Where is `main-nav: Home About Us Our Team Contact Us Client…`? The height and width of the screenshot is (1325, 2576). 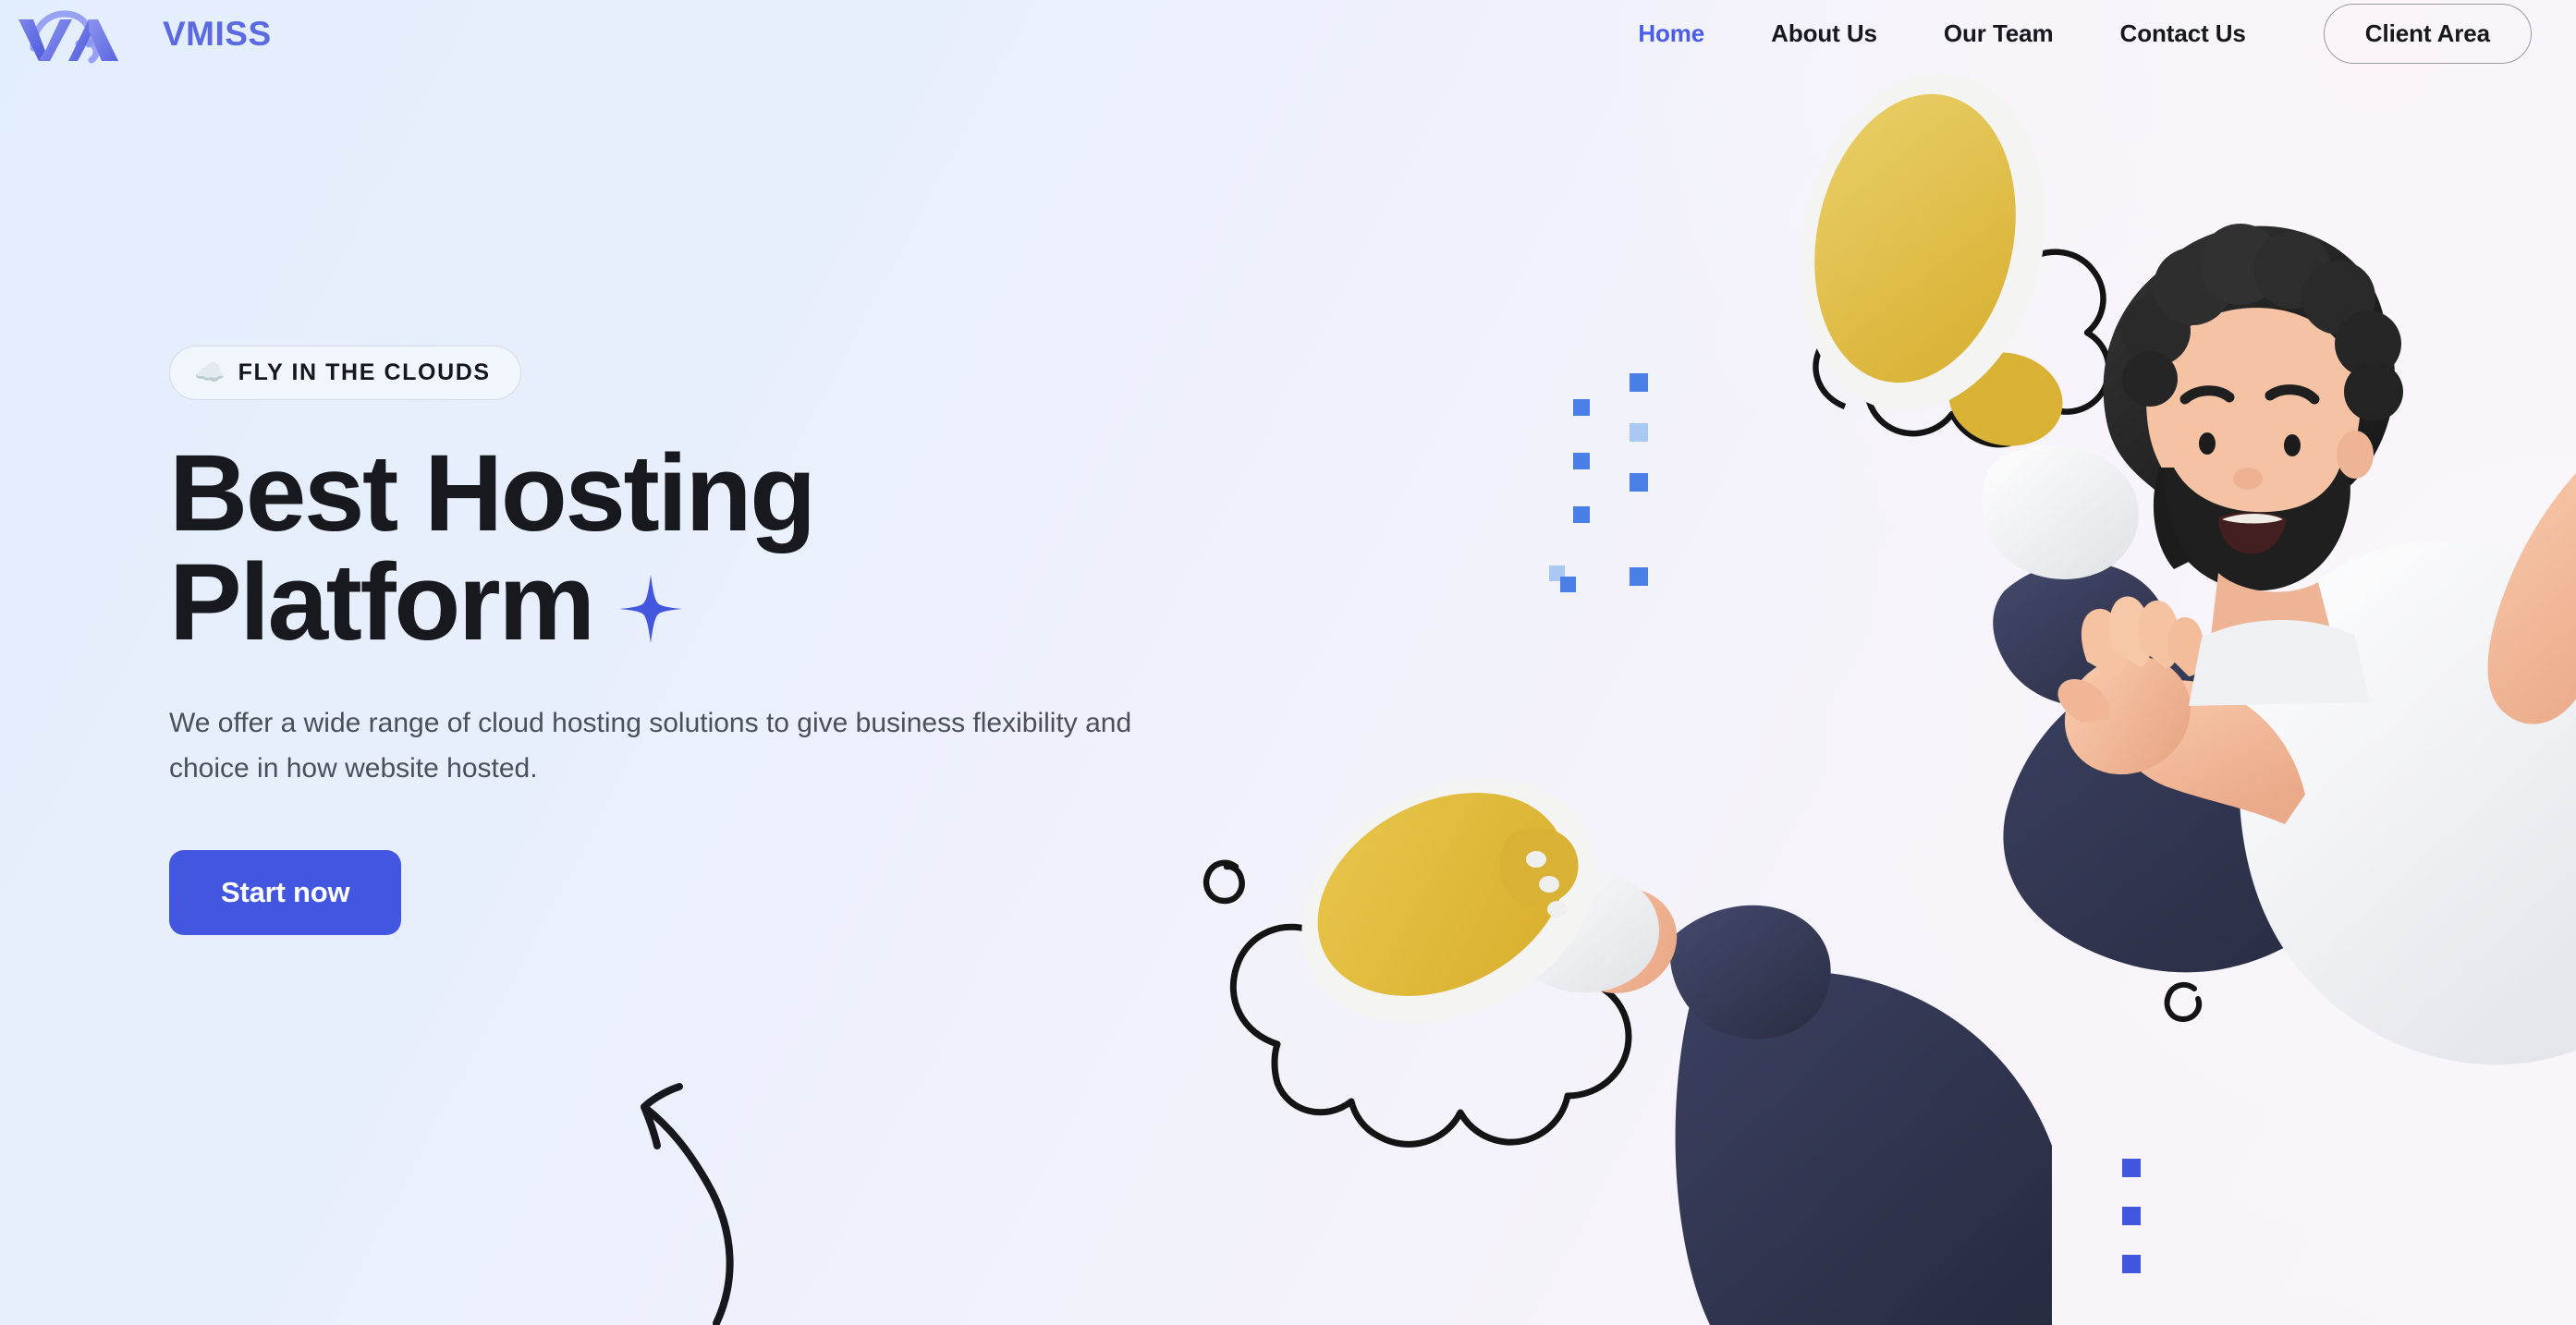
main-nav: Home About Us Our Team Contact Us Client… is located at coordinates (2068, 33).